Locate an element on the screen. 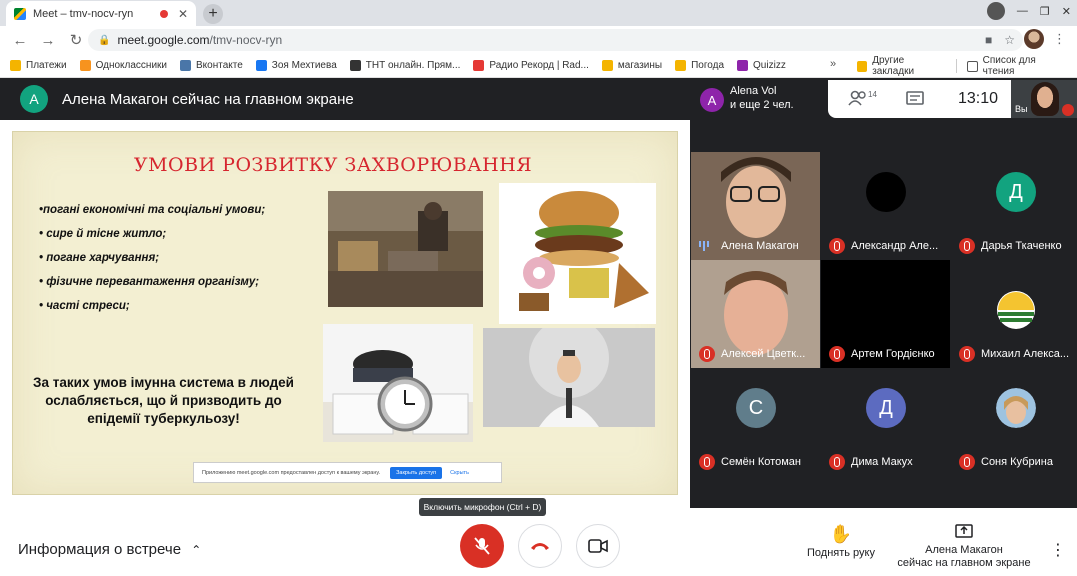  photo-overworked-man is located at coordinates (398, 383).